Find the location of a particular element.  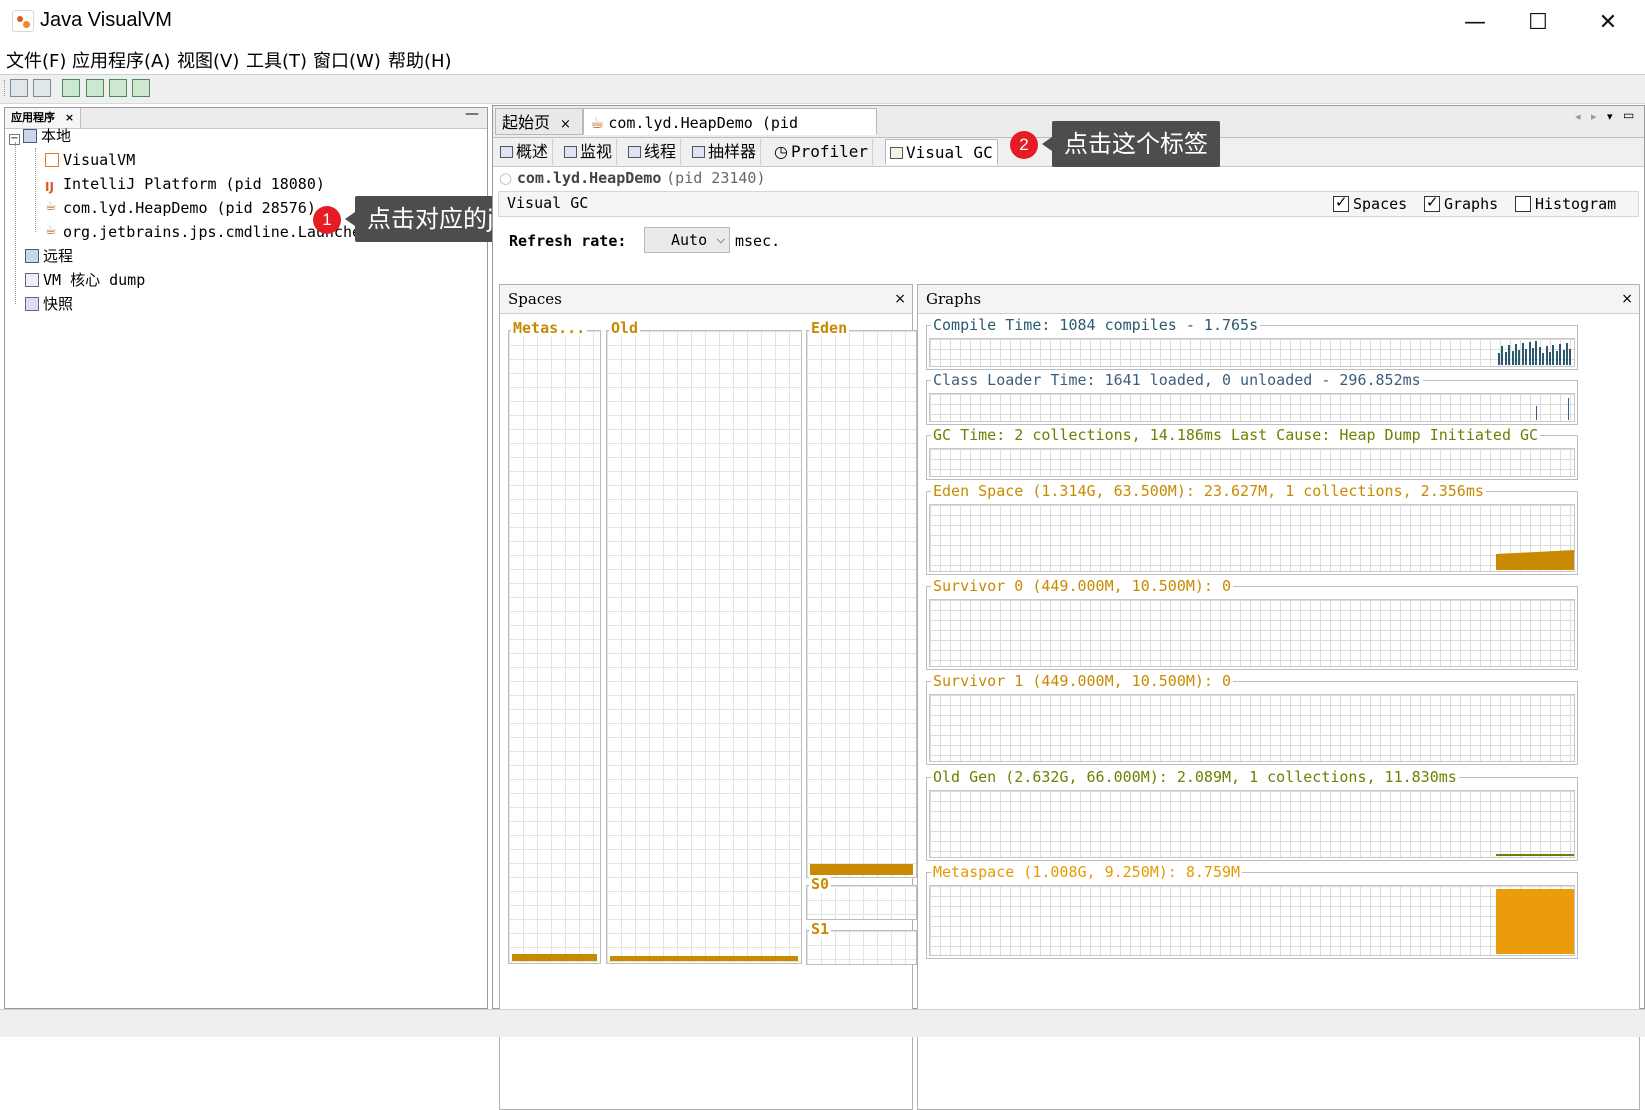

process-name: com.lyd.HeapDemo is located at coordinates (589, 178).